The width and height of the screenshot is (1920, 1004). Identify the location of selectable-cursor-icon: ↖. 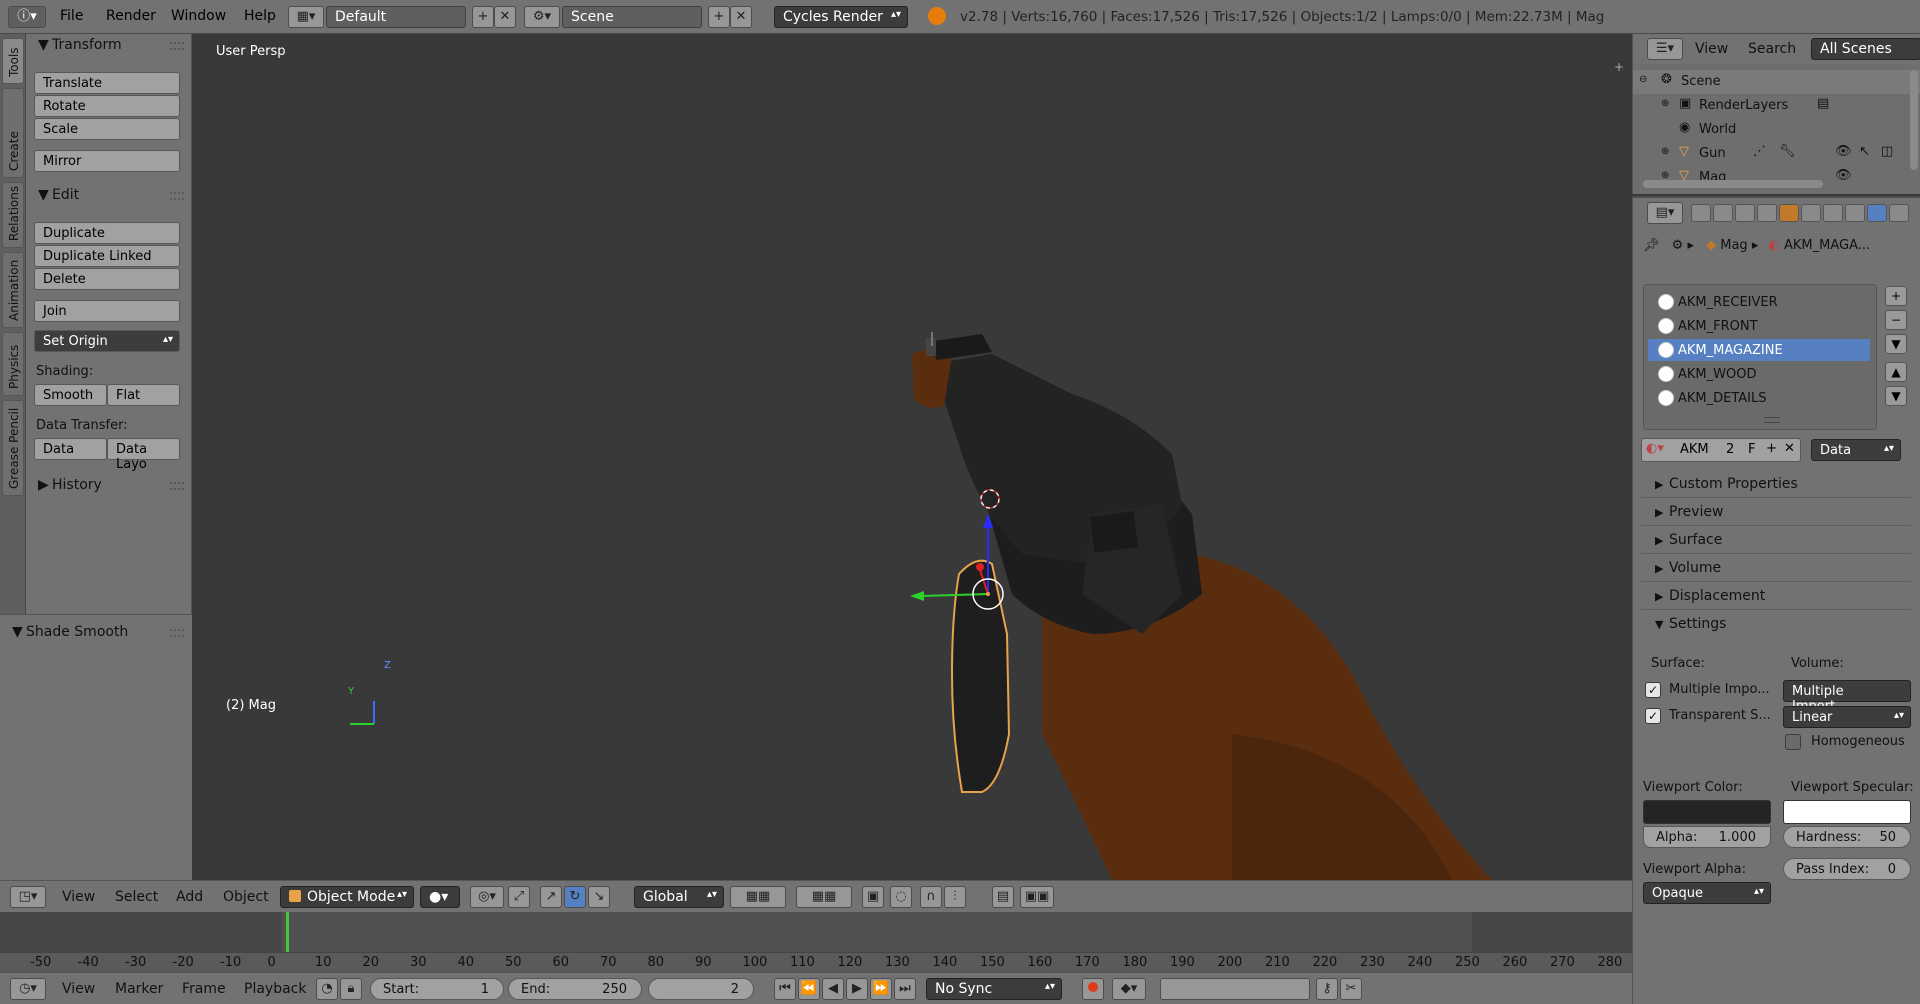
(1864, 151).